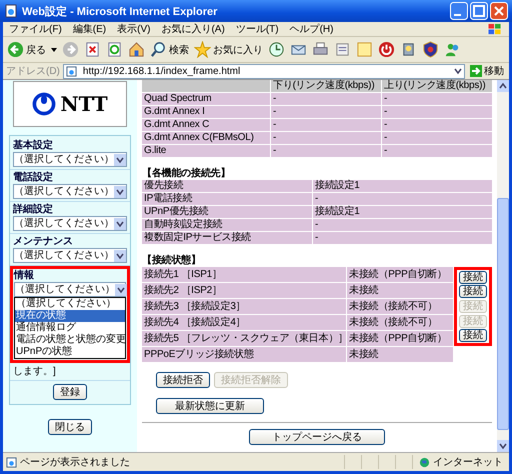 Image resolution: width=512 pixels, height=474 pixels. I want to click on refresh-icon, so click(114, 49).